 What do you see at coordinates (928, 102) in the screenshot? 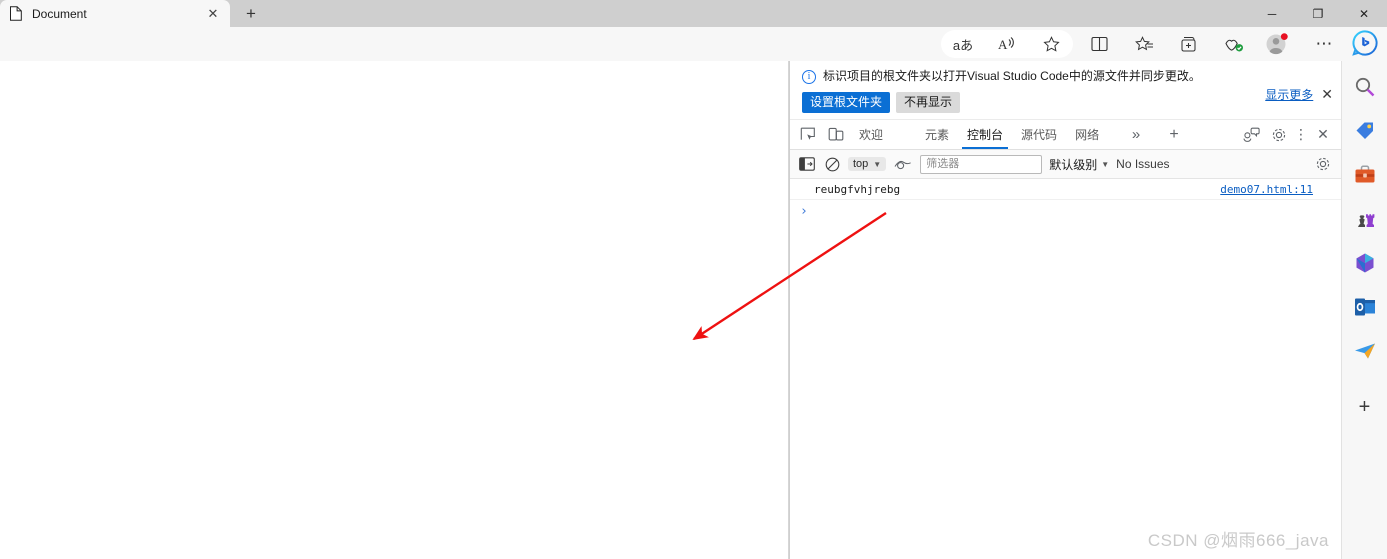
I see `dont-show-again-button: 不再显示` at bounding box center [928, 102].